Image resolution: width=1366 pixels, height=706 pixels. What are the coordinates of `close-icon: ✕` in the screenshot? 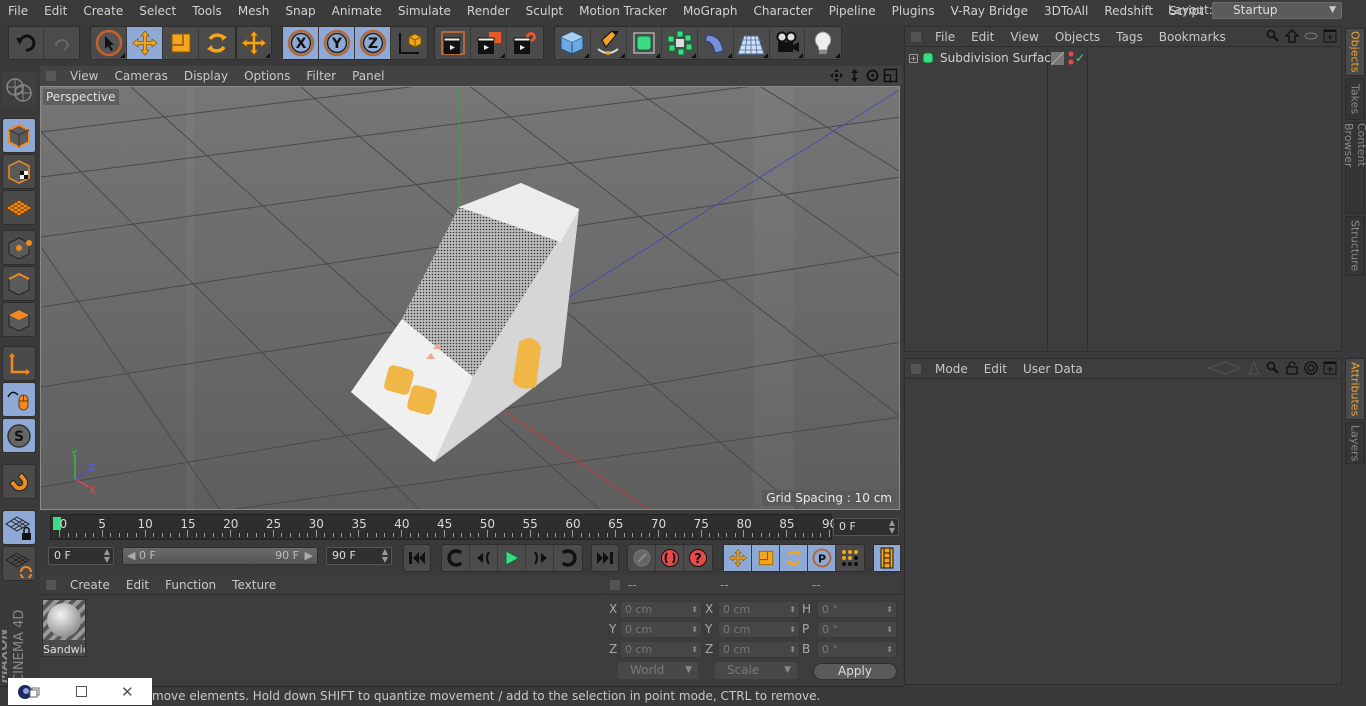 It's located at (127, 692).